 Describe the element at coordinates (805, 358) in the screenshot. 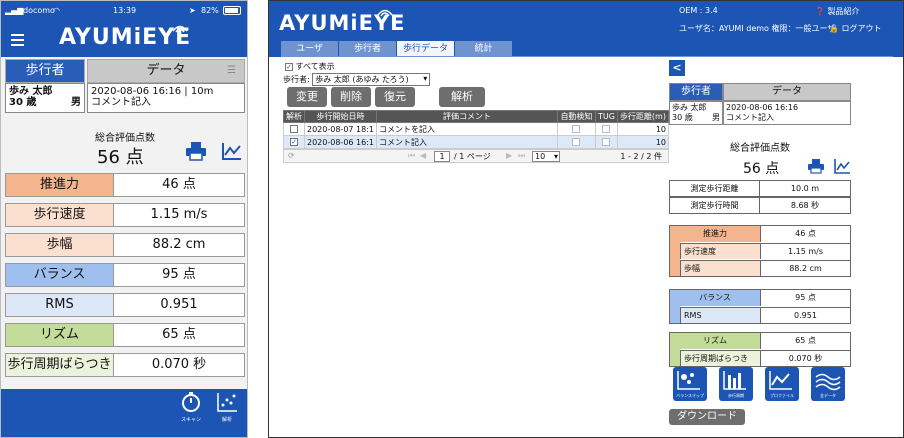

I see `metric-sub-value: 0.070 秒` at that location.